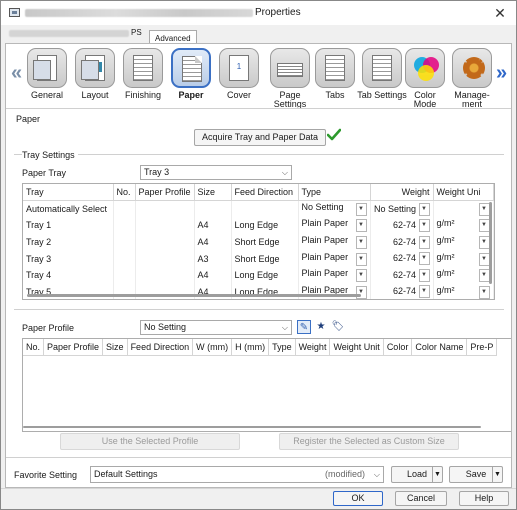 This screenshot has width=517, height=510. I want to click on col-color: Color, so click(398, 348).